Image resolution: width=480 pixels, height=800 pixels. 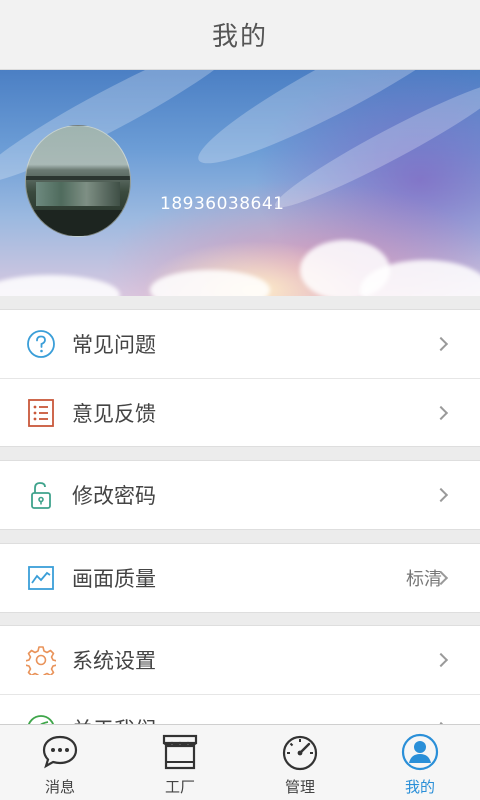 I want to click on tab-label: 管理, so click(x=299, y=787).